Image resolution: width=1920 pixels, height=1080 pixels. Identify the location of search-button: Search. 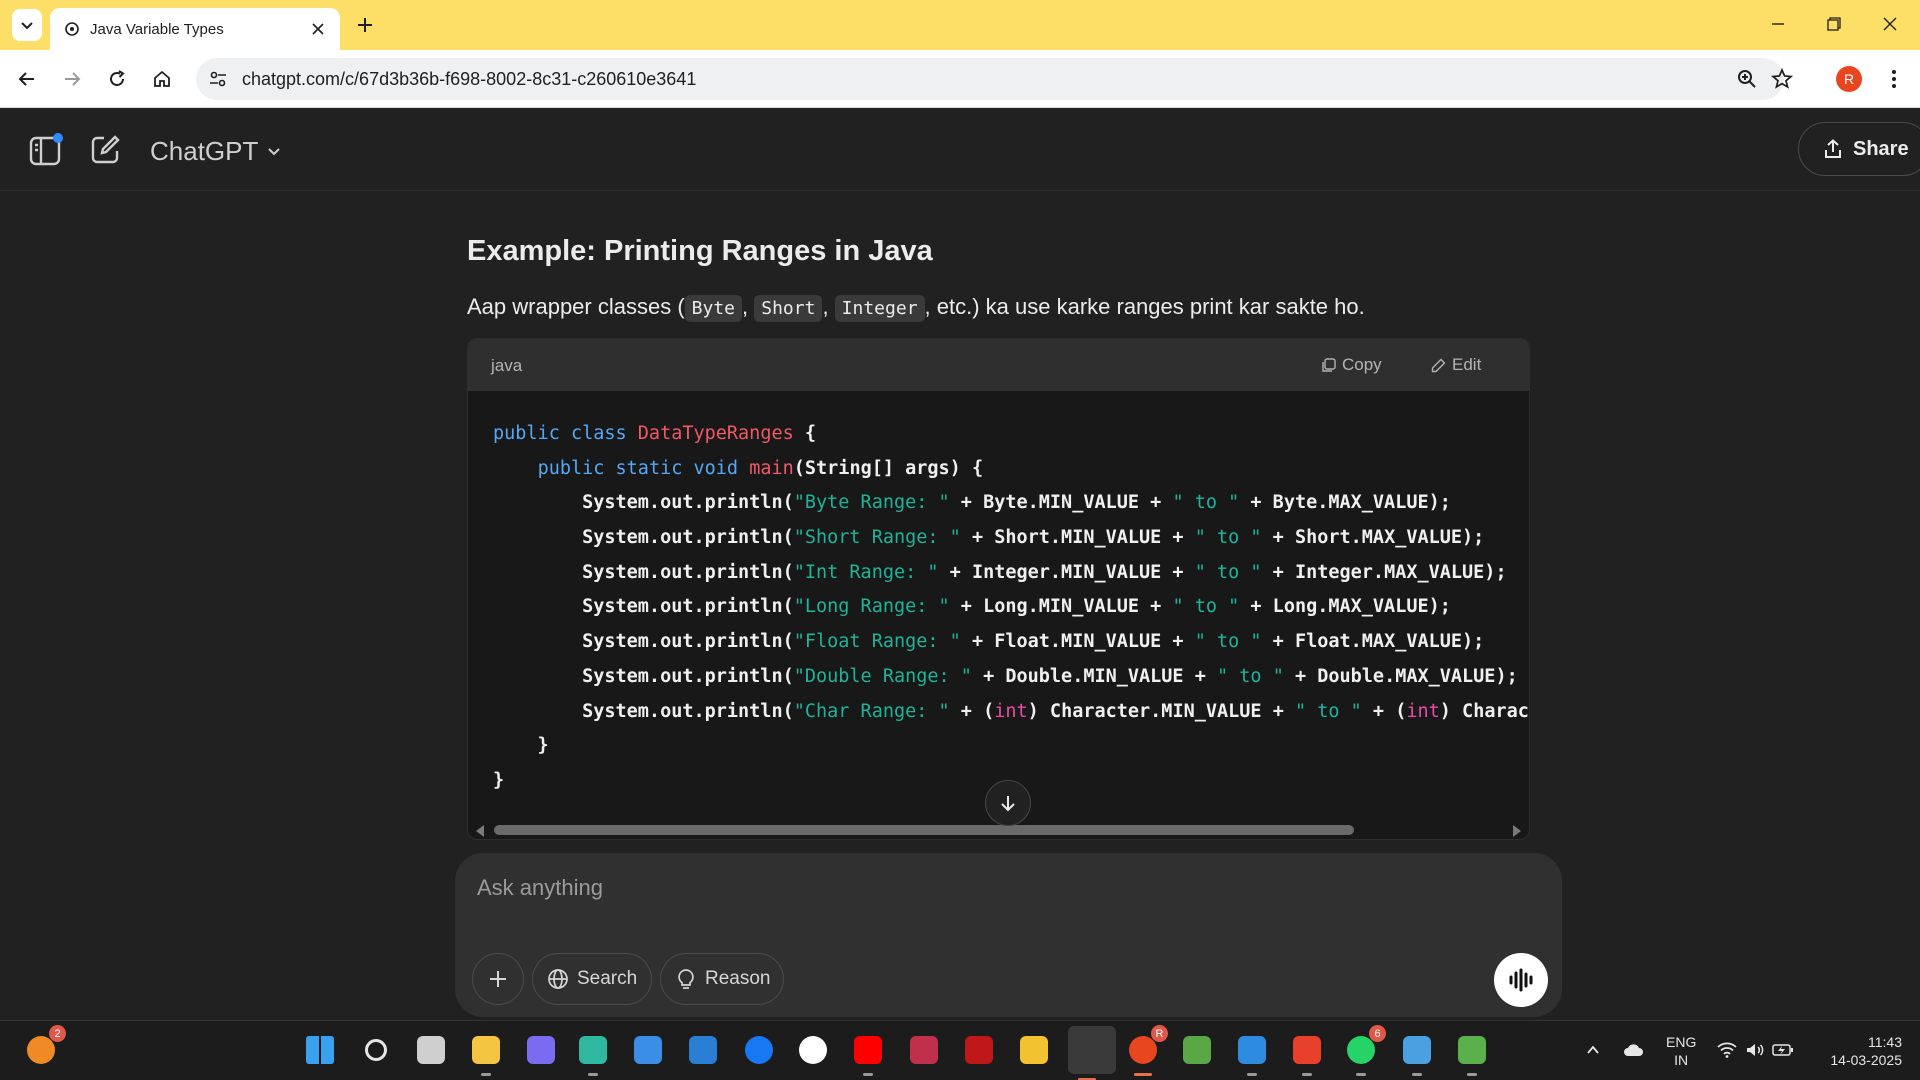
(592, 979).